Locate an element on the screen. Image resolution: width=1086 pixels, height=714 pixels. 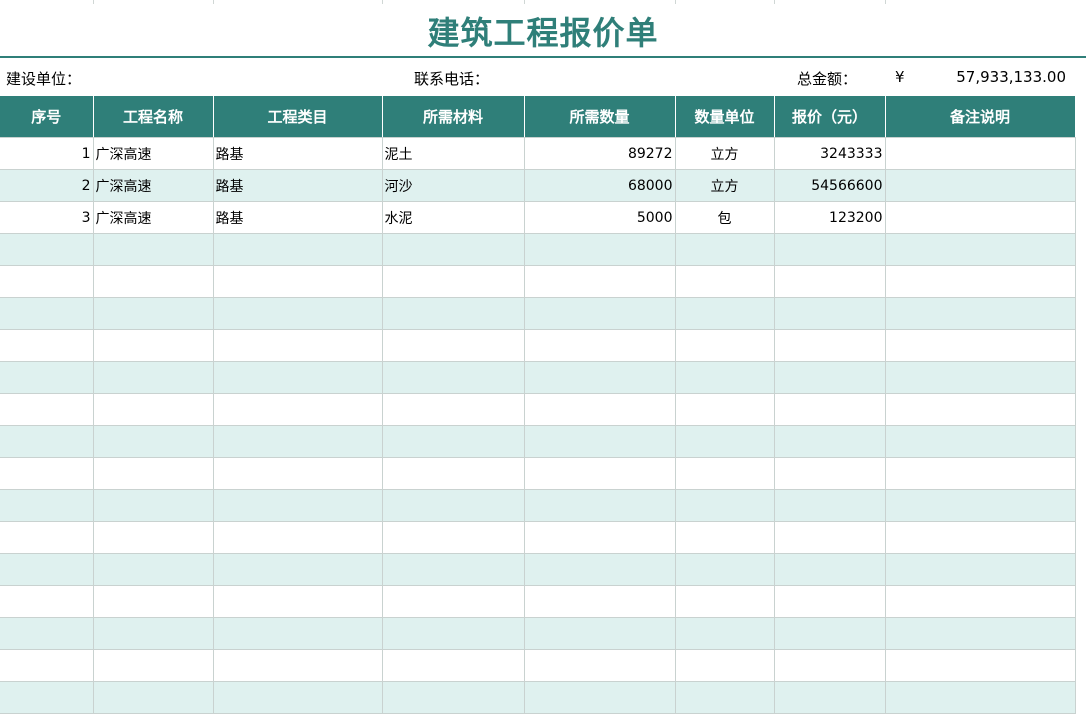
cell-no: 1 is located at coordinates (47, 153).